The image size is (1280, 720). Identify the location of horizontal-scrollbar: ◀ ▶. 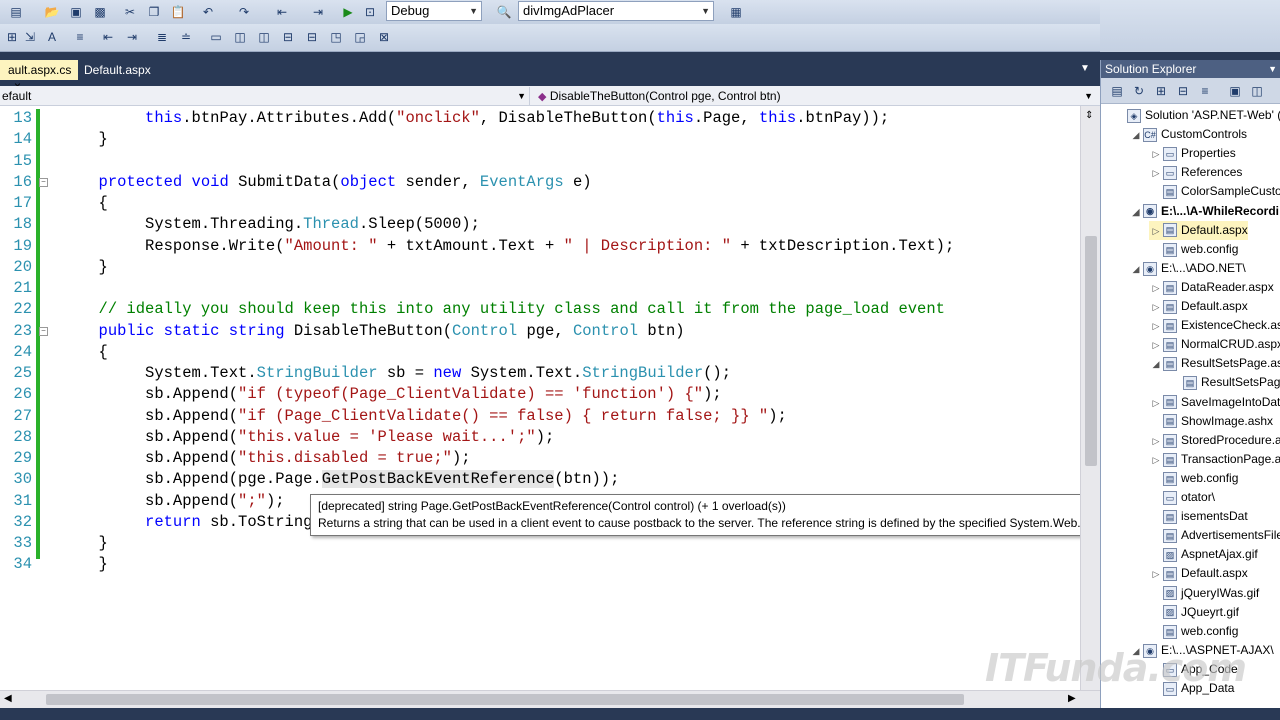
(550, 699).